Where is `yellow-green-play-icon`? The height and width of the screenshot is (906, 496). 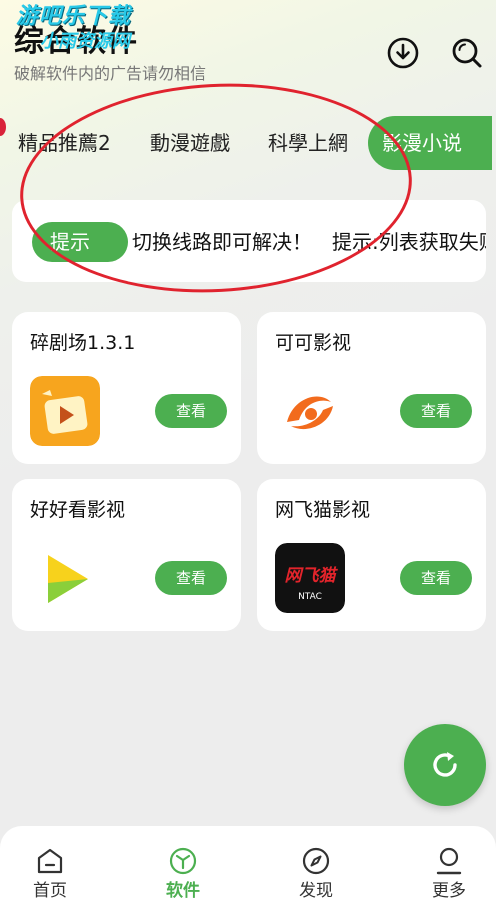 yellow-green-play-icon is located at coordinates (65, 578).